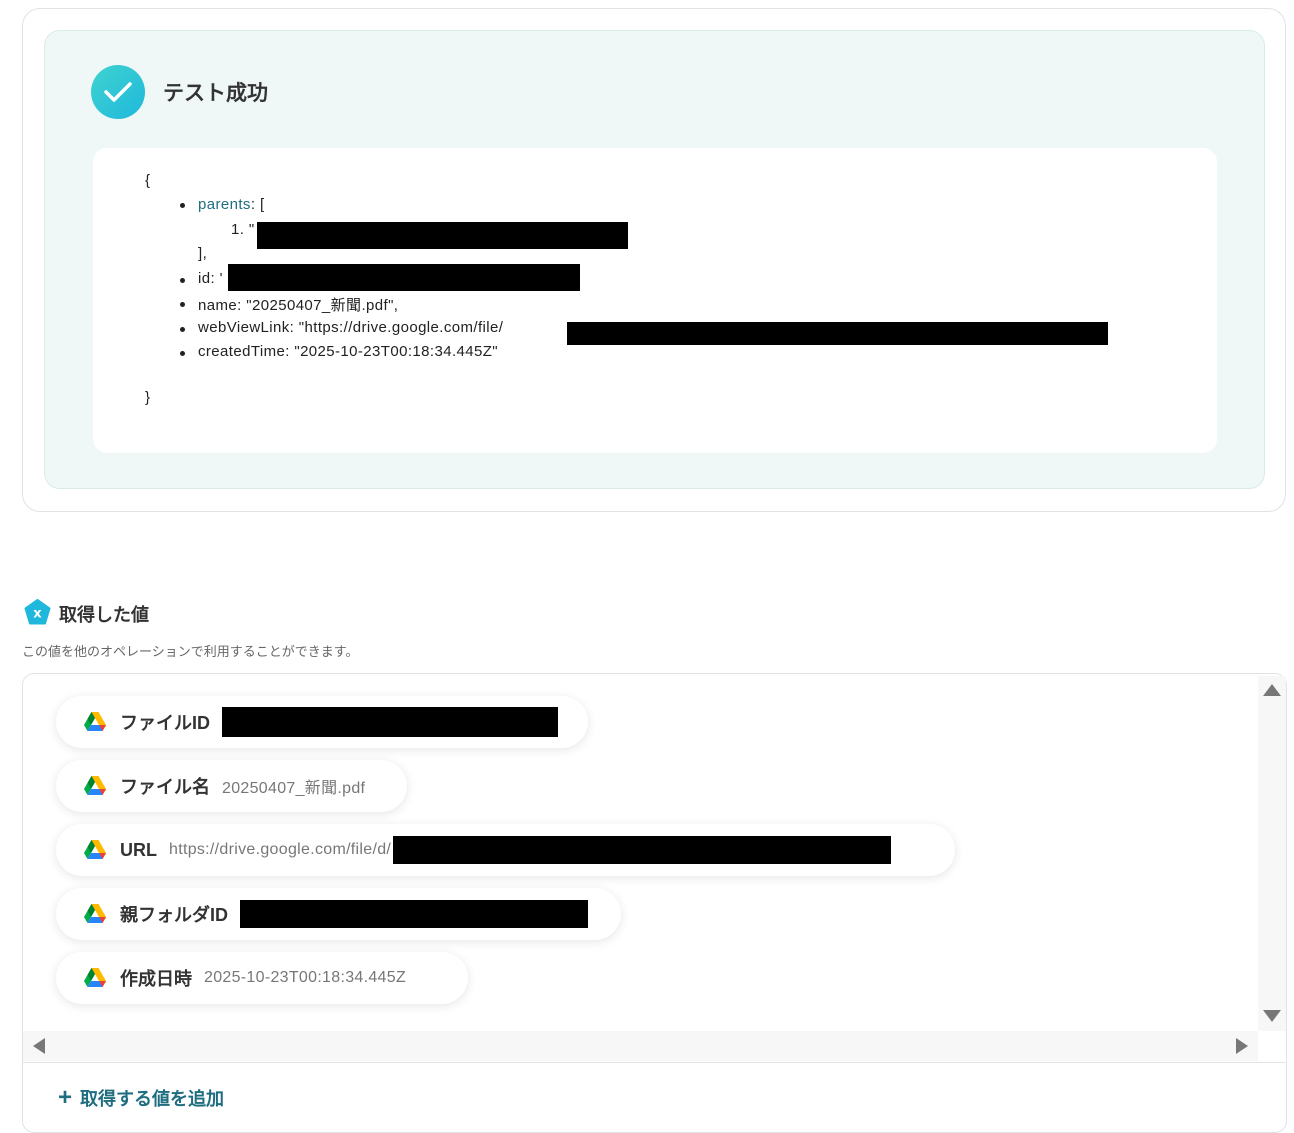 The height and width of the screenshot is (1133, 1294). I want to click on json-close-brace: }, so click(148, 397).